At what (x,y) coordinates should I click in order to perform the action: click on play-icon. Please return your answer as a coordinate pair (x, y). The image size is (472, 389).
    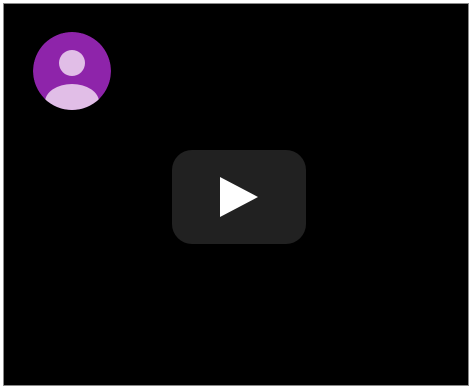
    Looking at the image, I should click on (239, 197).